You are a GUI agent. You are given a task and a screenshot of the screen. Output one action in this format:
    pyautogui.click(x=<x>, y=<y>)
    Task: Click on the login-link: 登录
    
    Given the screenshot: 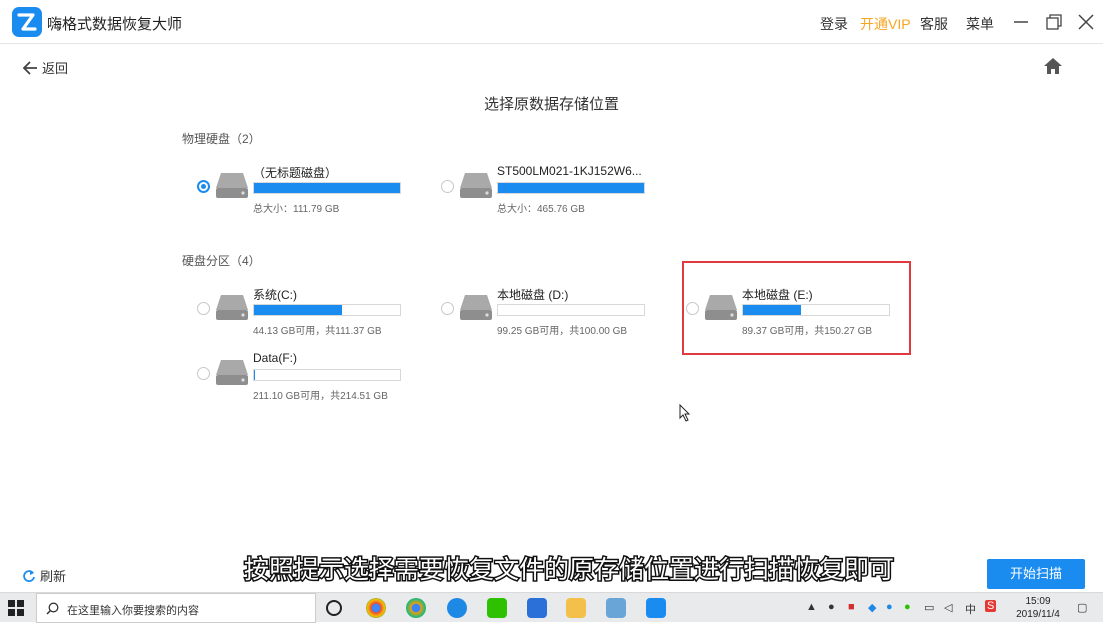 What is the action you would take?
    pyautogui.click(x=834, y=24)
    